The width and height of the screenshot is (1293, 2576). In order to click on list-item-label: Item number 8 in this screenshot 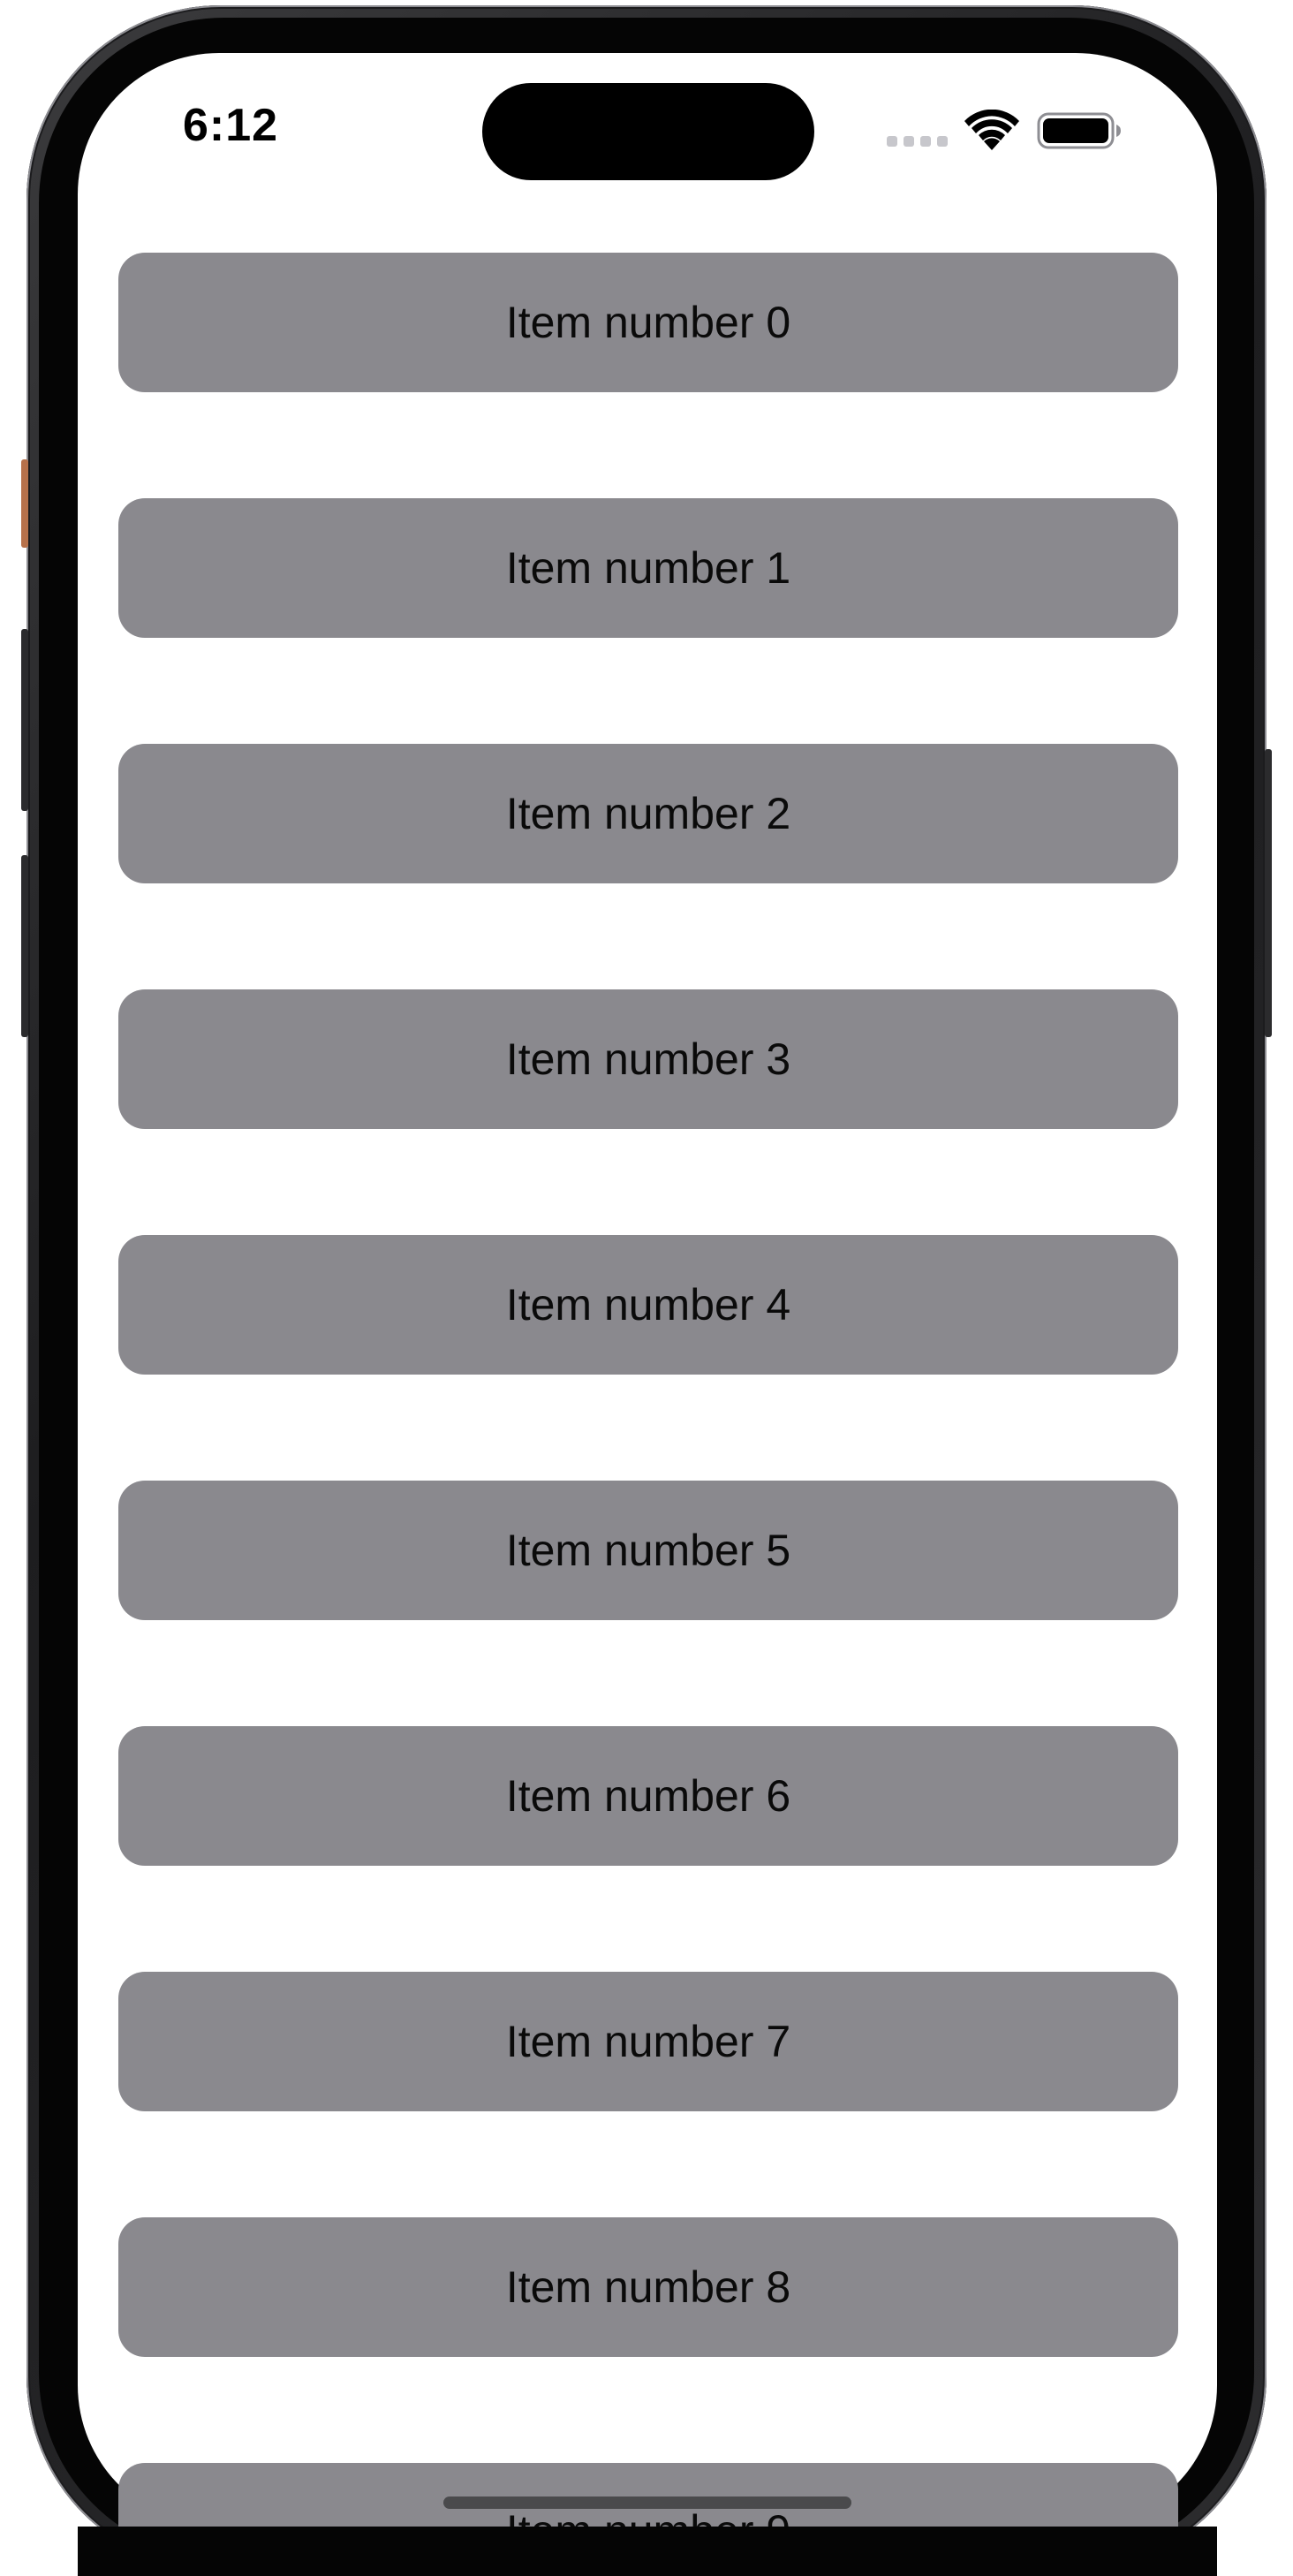, I will do `click(648, 2287)`.